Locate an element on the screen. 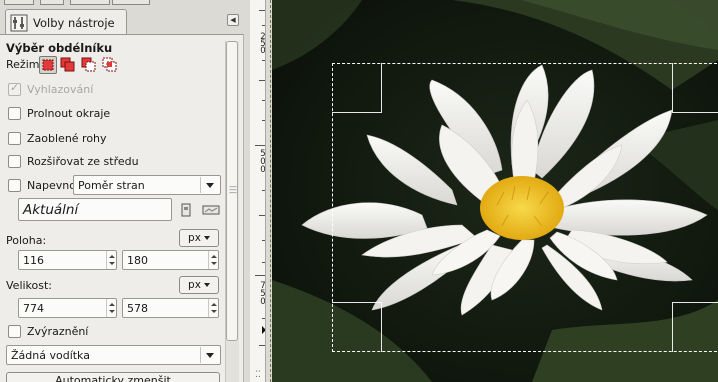  highlight-checkbox is located at coordinates (14, 331).